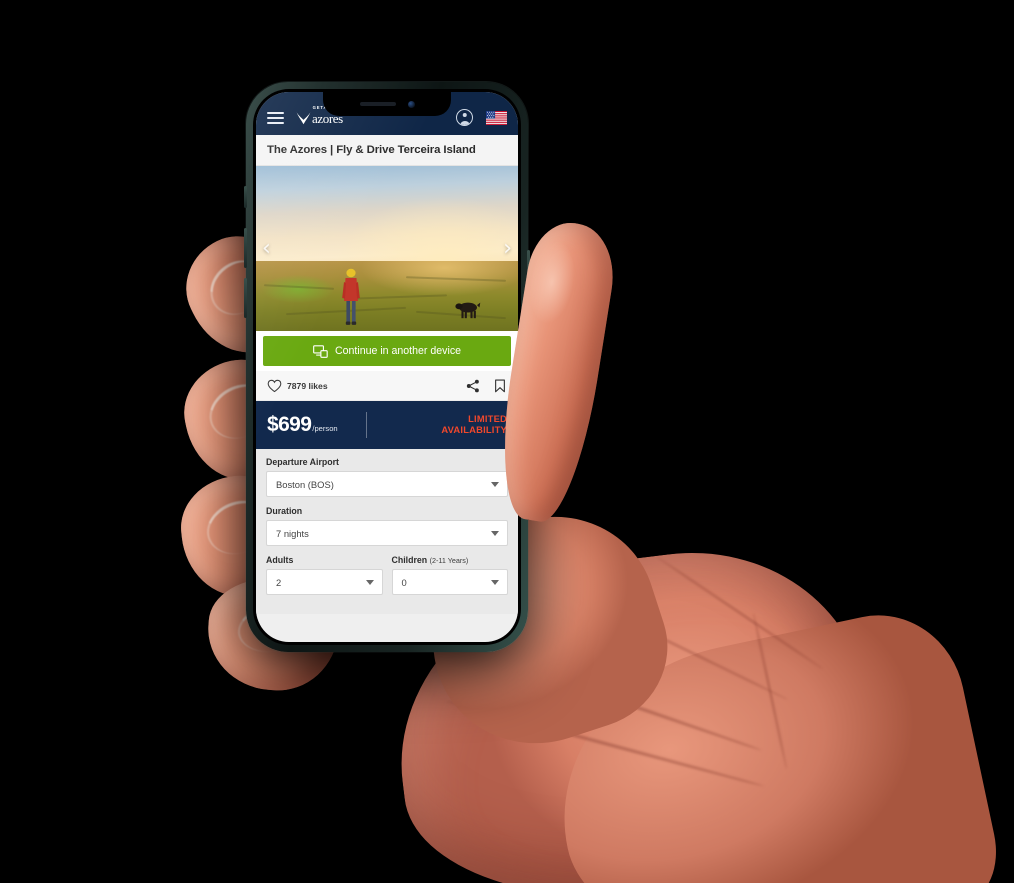  What do you see at coordinates (507, 248) in the screenshot?
I see `carousel-next-button: ›` at bounding box center [507, 248].